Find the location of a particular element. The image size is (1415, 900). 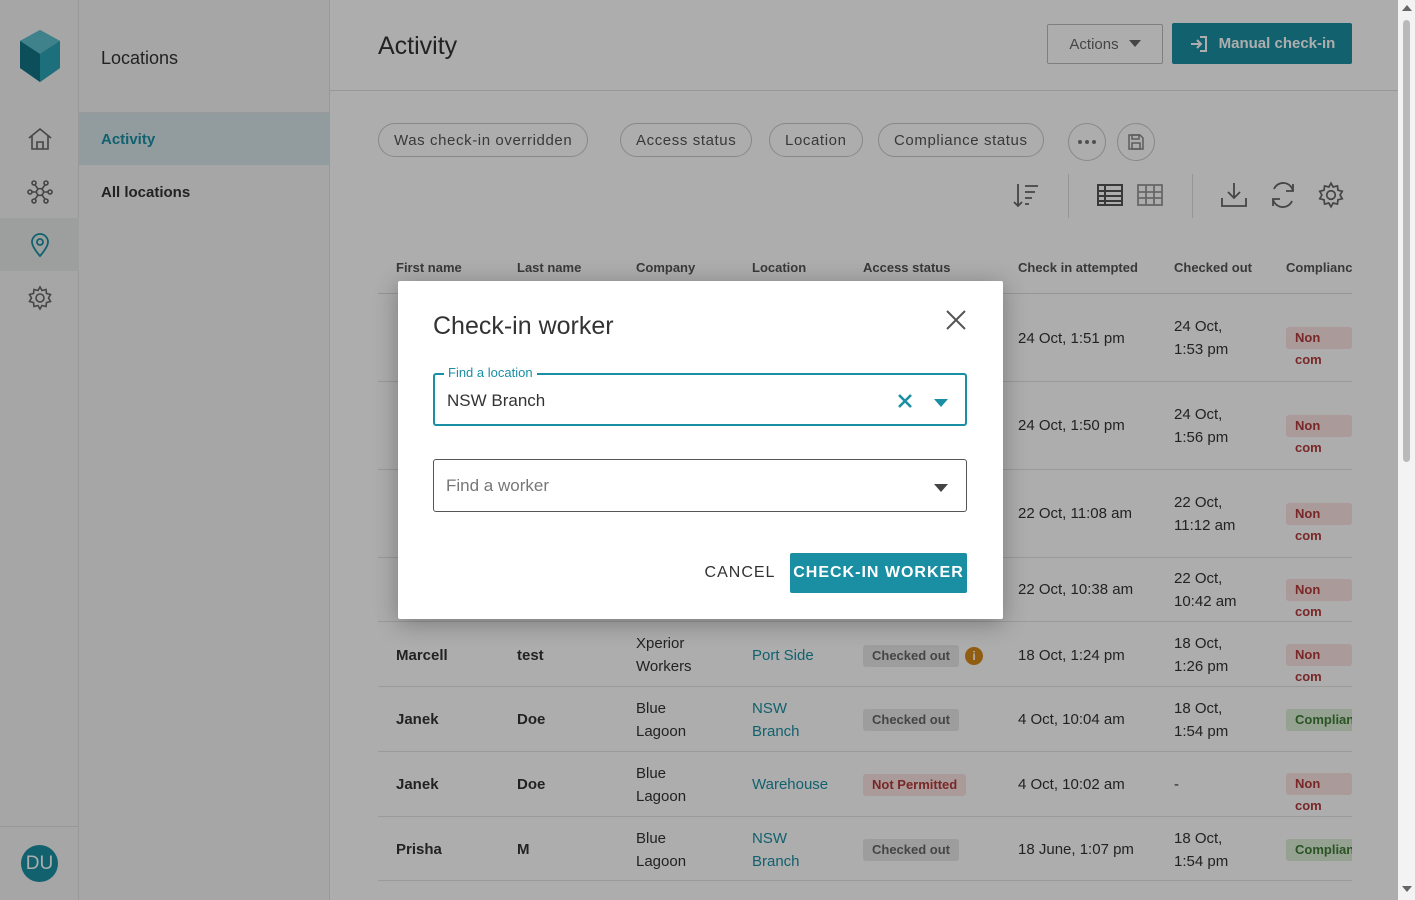

cancel-button: CANCEL is located at coordinates (740, 573).